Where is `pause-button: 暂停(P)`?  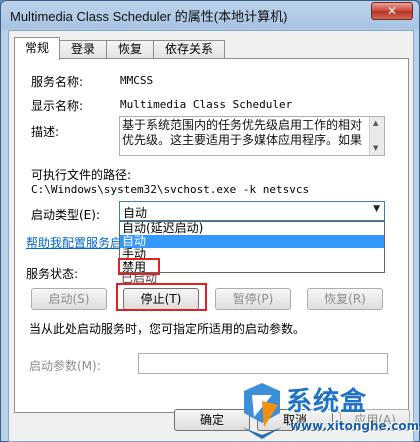 pause-button: 暂停(P) is located at coordinates (253, 299).